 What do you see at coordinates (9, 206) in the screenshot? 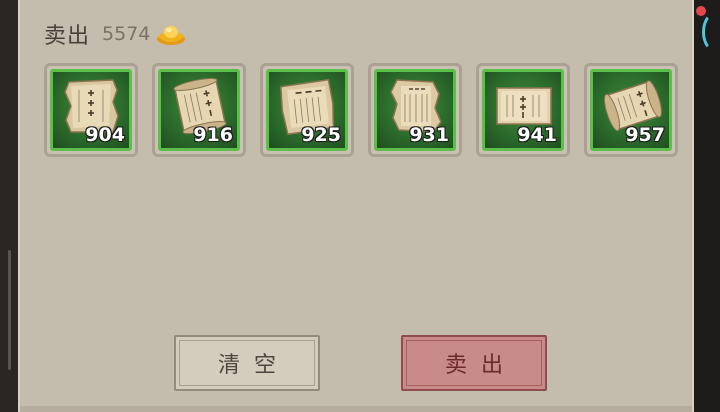
I see `left-frame` at bounding box center [9, 206].